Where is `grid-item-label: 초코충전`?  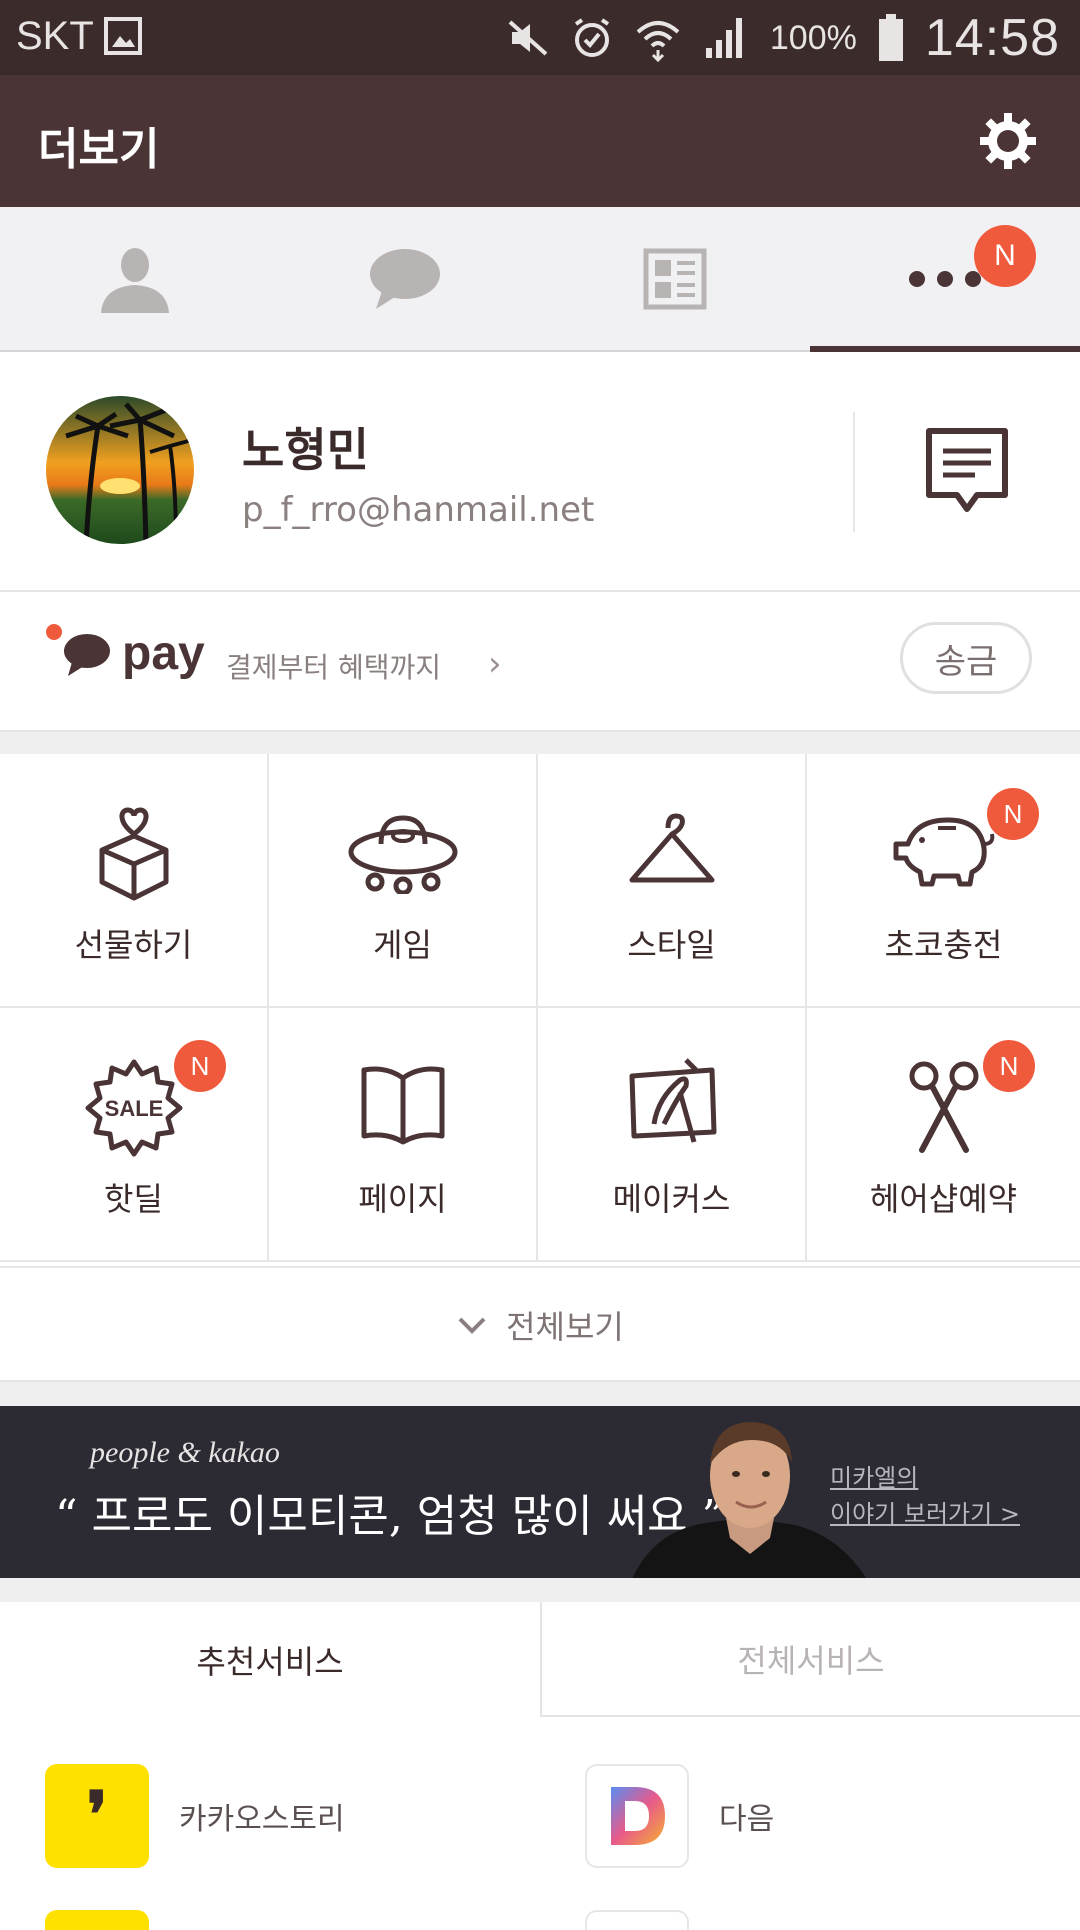
grid-item-label: 초코충전 is located at coordinates (943, 945).